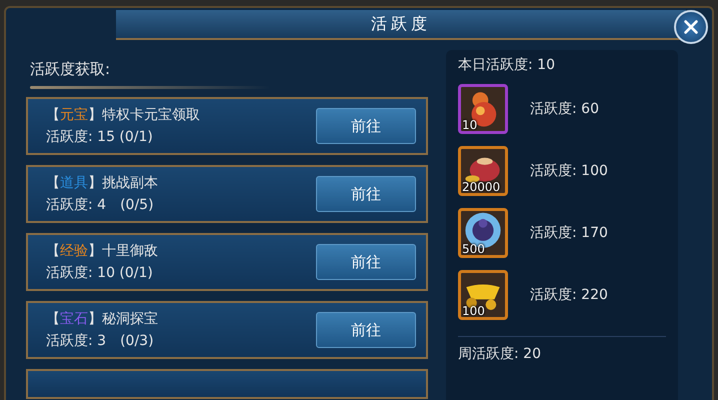  What do you see at coordinates (100, 341) in the screenshot?
I see `task-points: 活跃度: 3 (0/3)` at bounding box center [100, 341].